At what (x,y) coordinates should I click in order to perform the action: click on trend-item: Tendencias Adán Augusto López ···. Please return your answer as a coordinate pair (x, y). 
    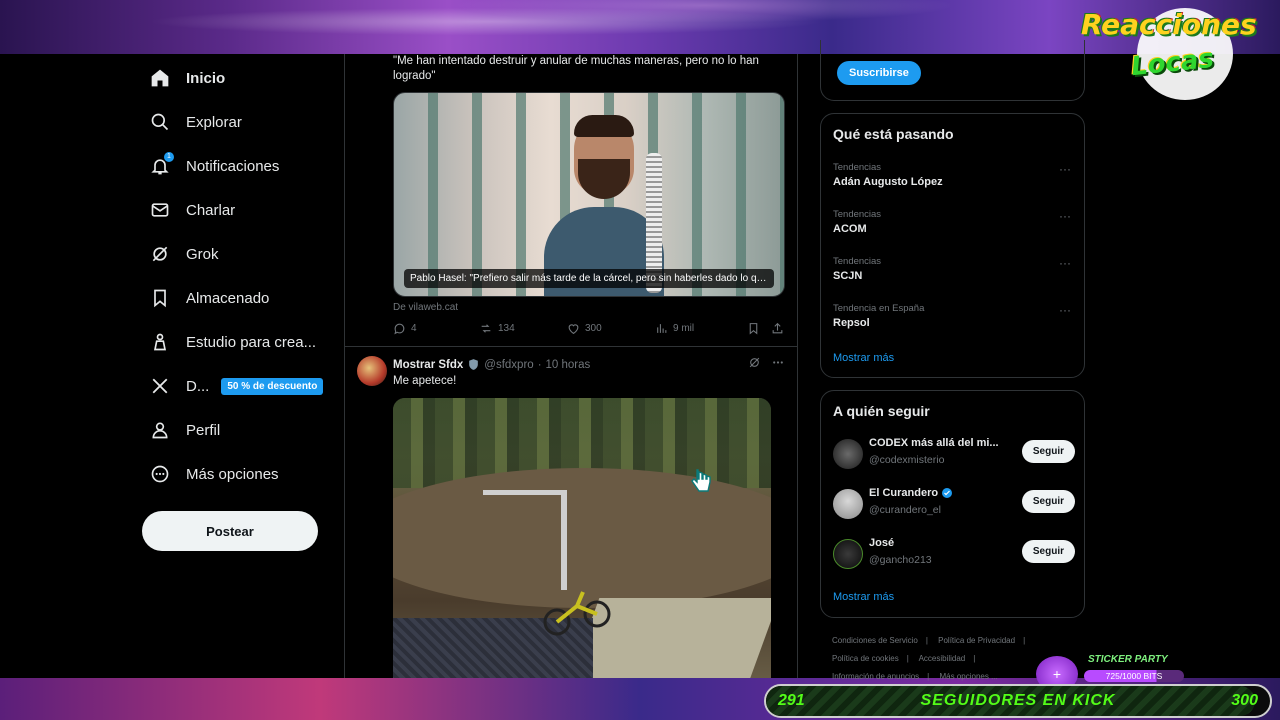
    Looking at the image, I should click on (953, 175).